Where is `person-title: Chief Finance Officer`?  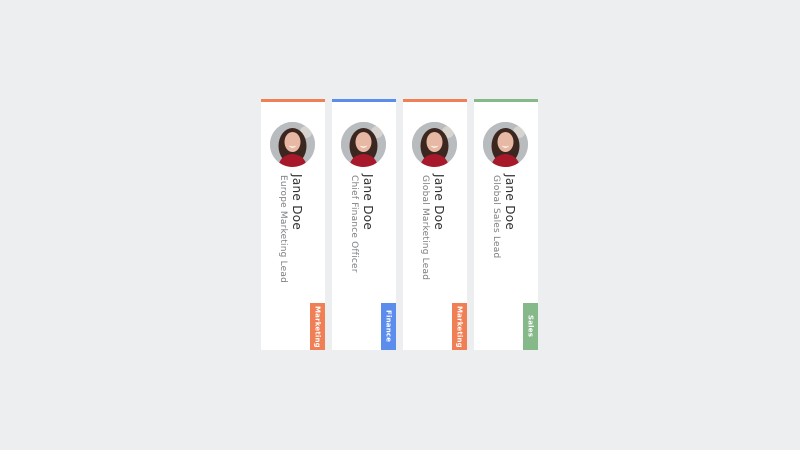
person-title: Chief Finance Officer is located at coordinates (354, 224).